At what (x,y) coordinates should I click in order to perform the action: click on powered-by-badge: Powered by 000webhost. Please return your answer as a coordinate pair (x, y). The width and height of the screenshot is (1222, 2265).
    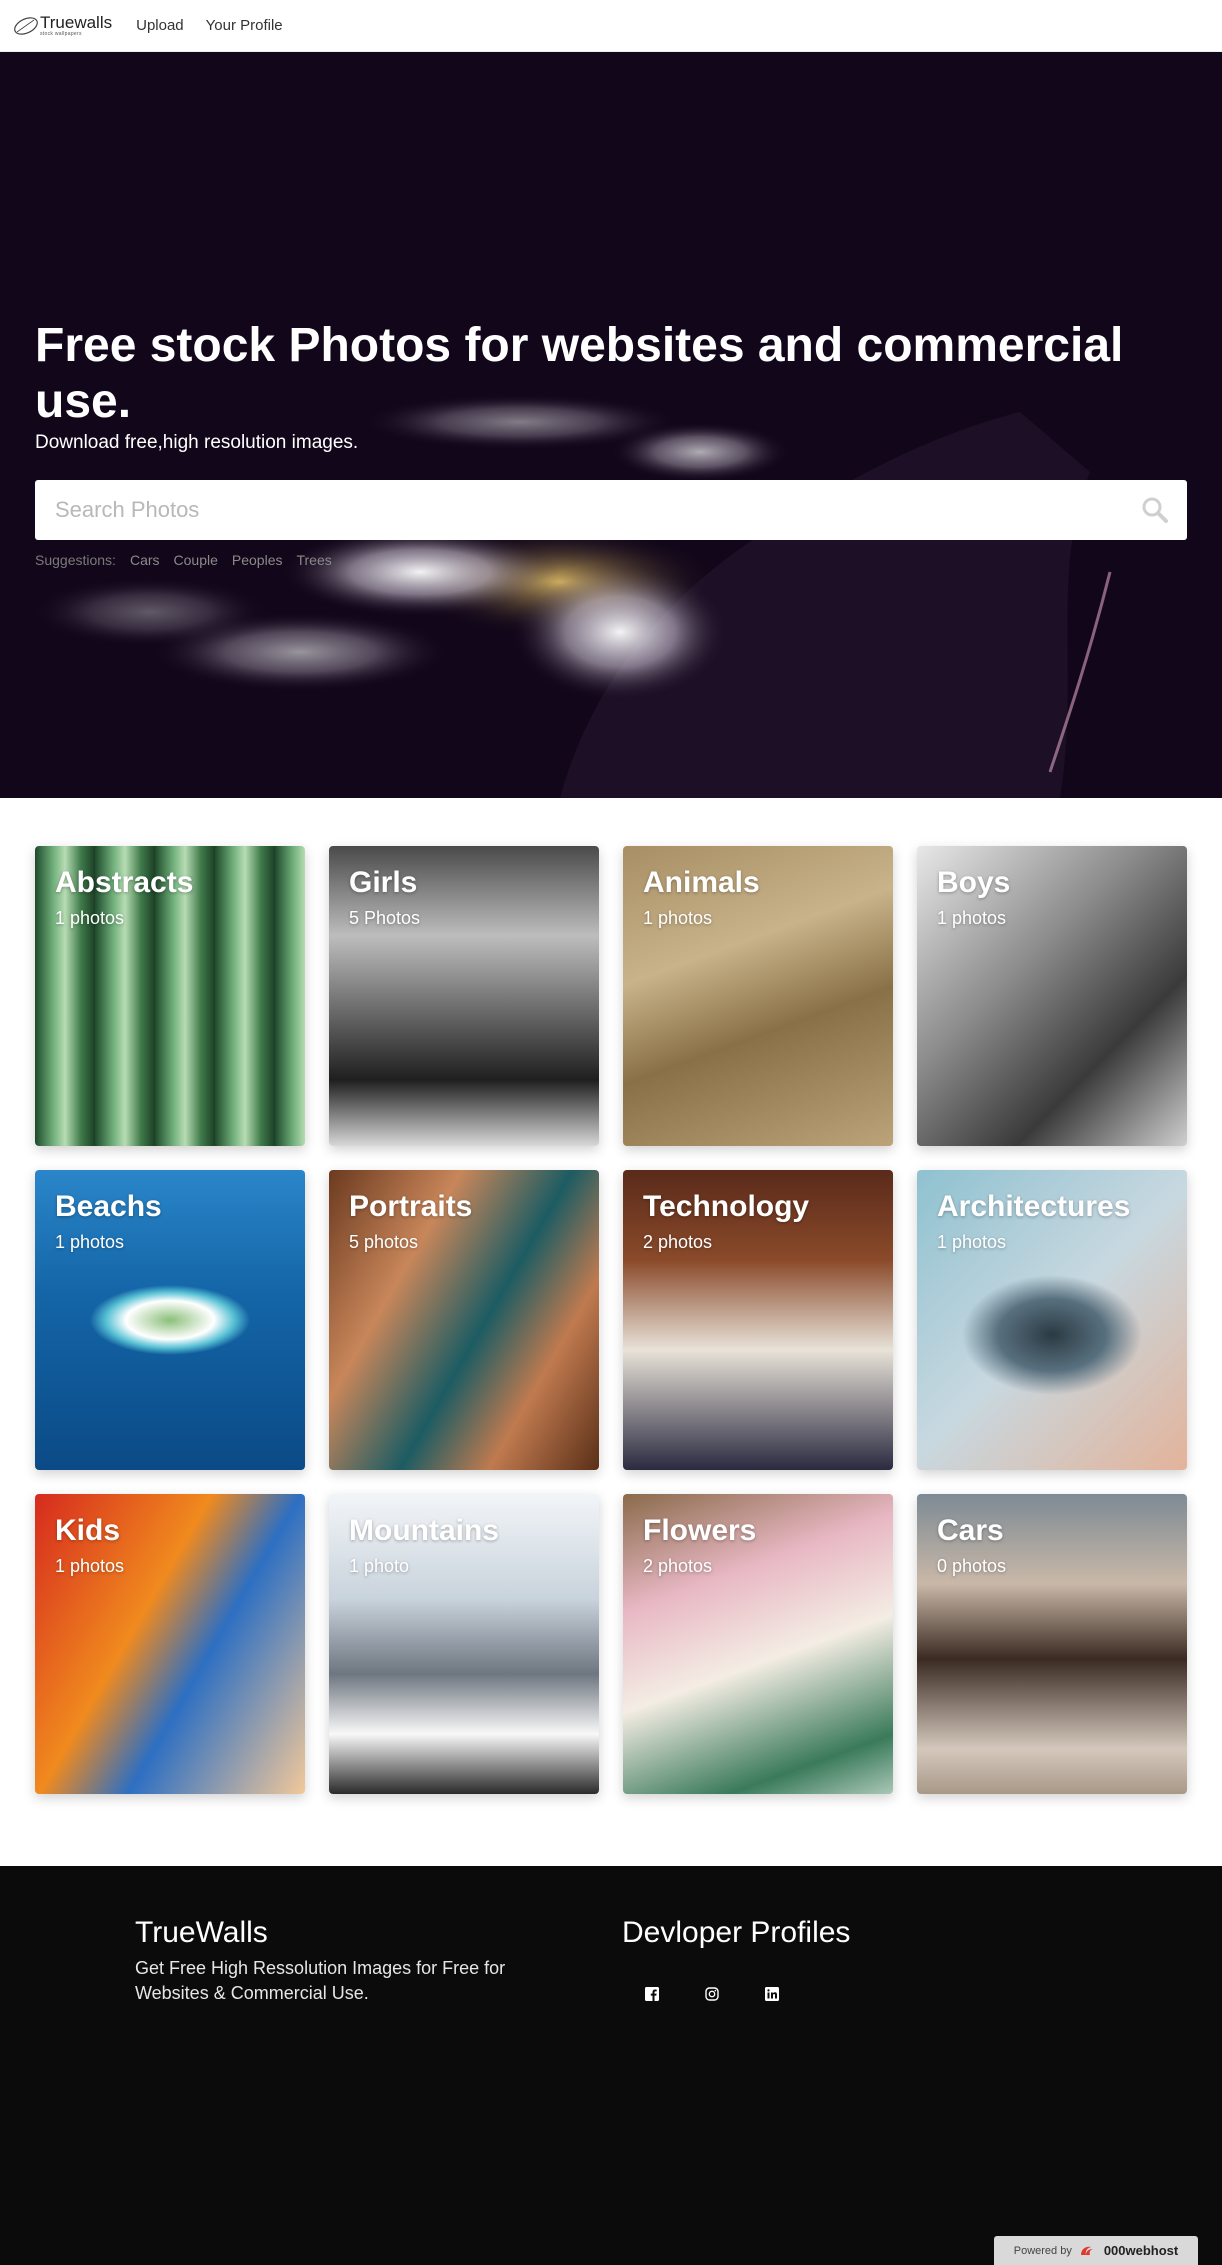
    Looking at the image, I should click on (1096, 2250).